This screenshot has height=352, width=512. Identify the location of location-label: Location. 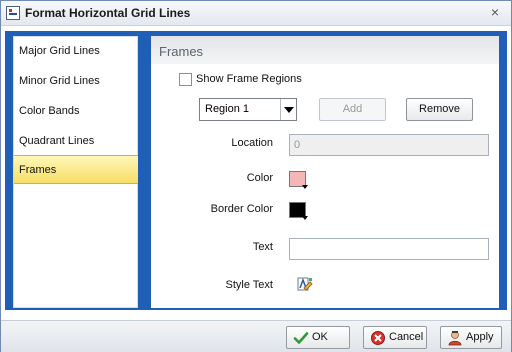
(252, 143).